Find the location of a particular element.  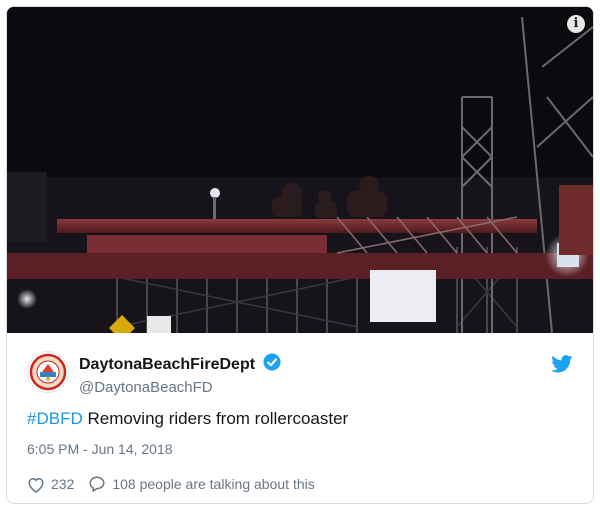

tweet-actions: 232 108 people are talking about this is located at coordinates (178, 484).